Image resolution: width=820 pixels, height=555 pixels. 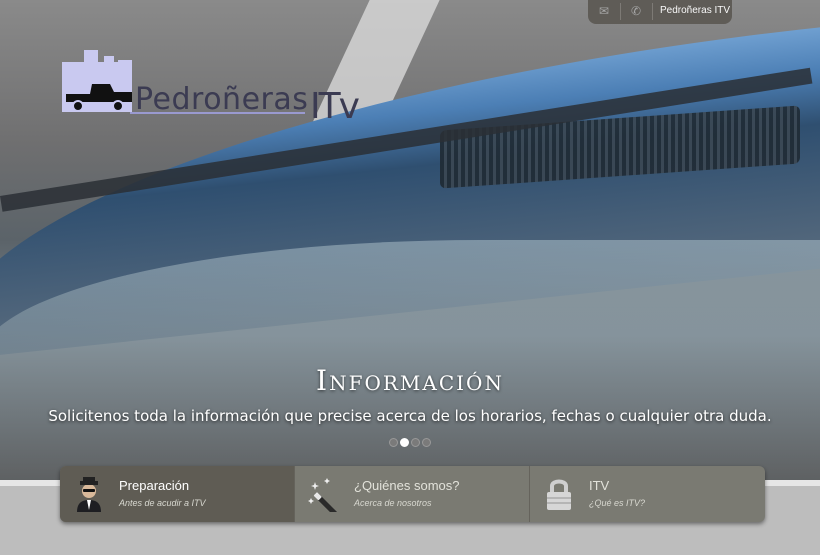 I want to click on logo-title: Pedroñeras, so click(x=222, y=99).